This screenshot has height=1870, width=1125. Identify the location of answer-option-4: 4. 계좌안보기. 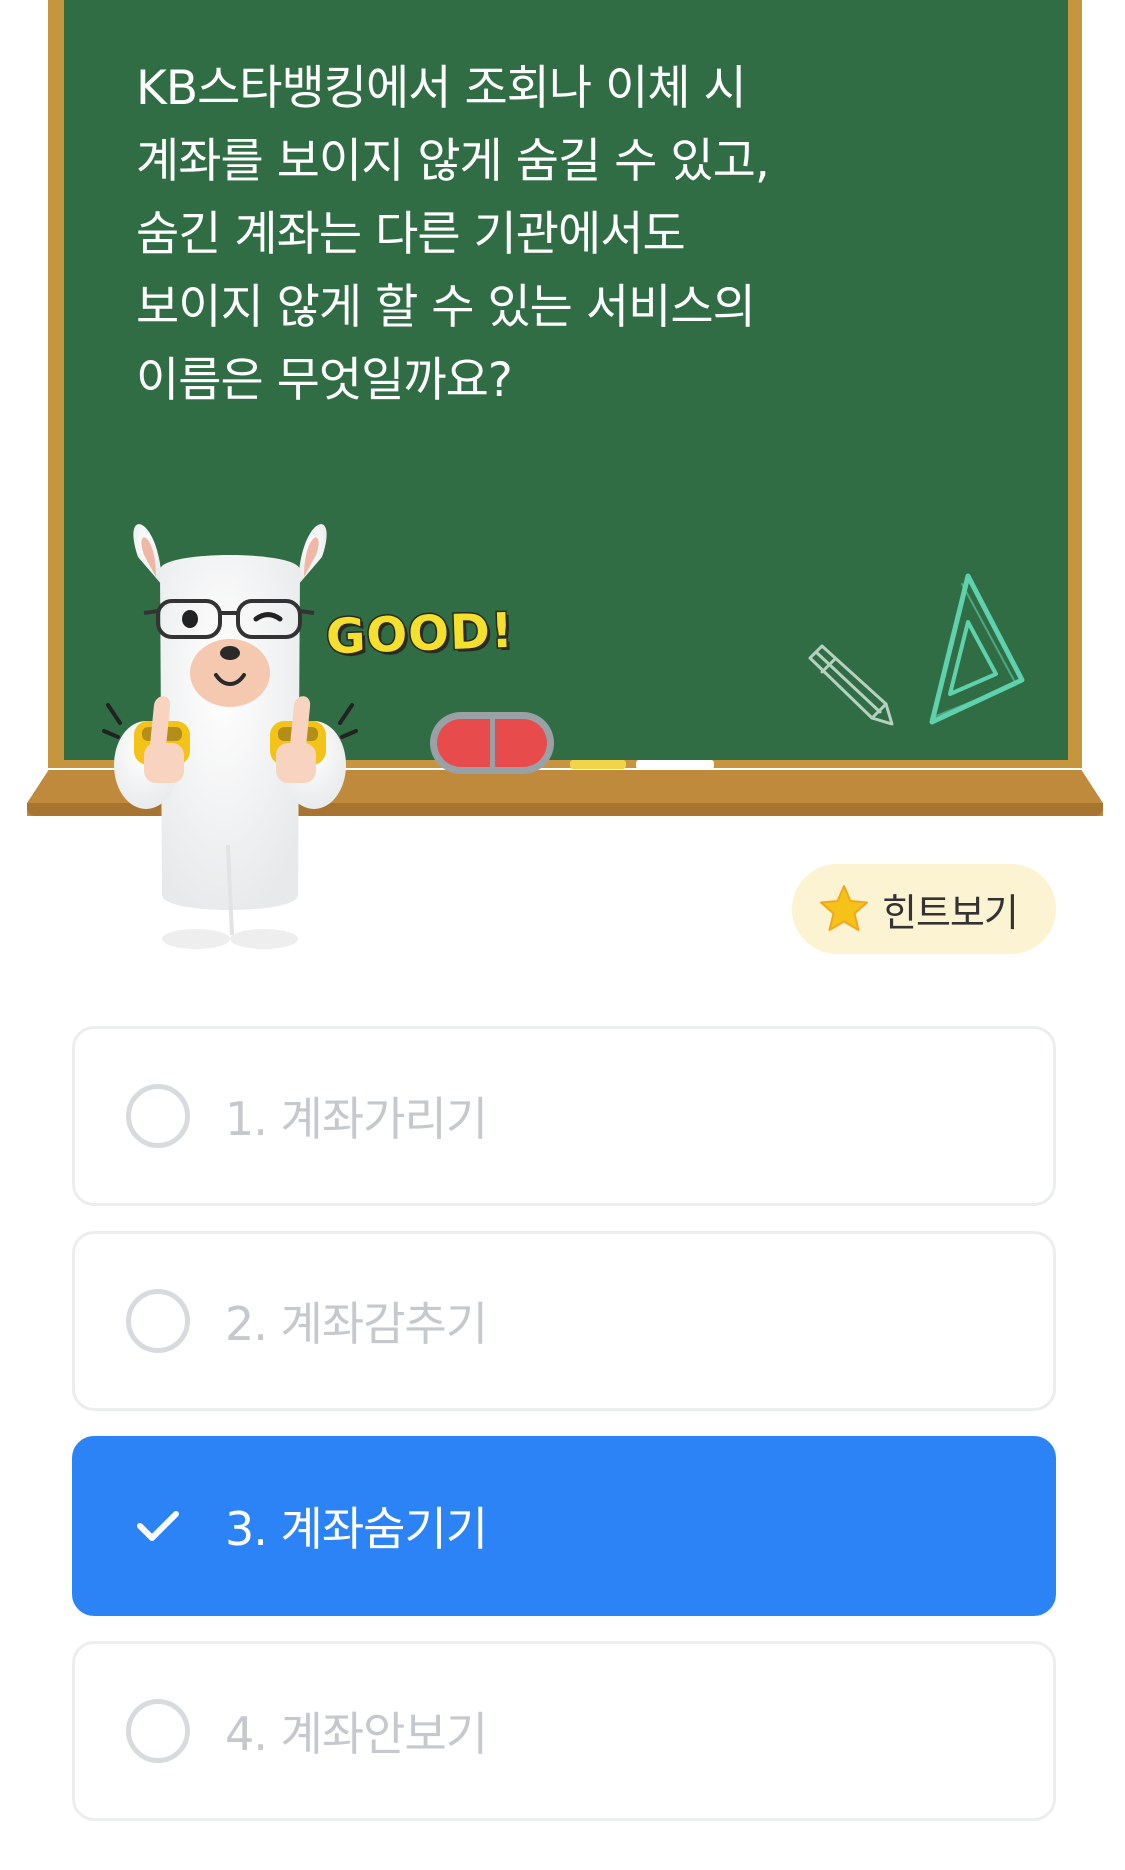
(564, 1731).